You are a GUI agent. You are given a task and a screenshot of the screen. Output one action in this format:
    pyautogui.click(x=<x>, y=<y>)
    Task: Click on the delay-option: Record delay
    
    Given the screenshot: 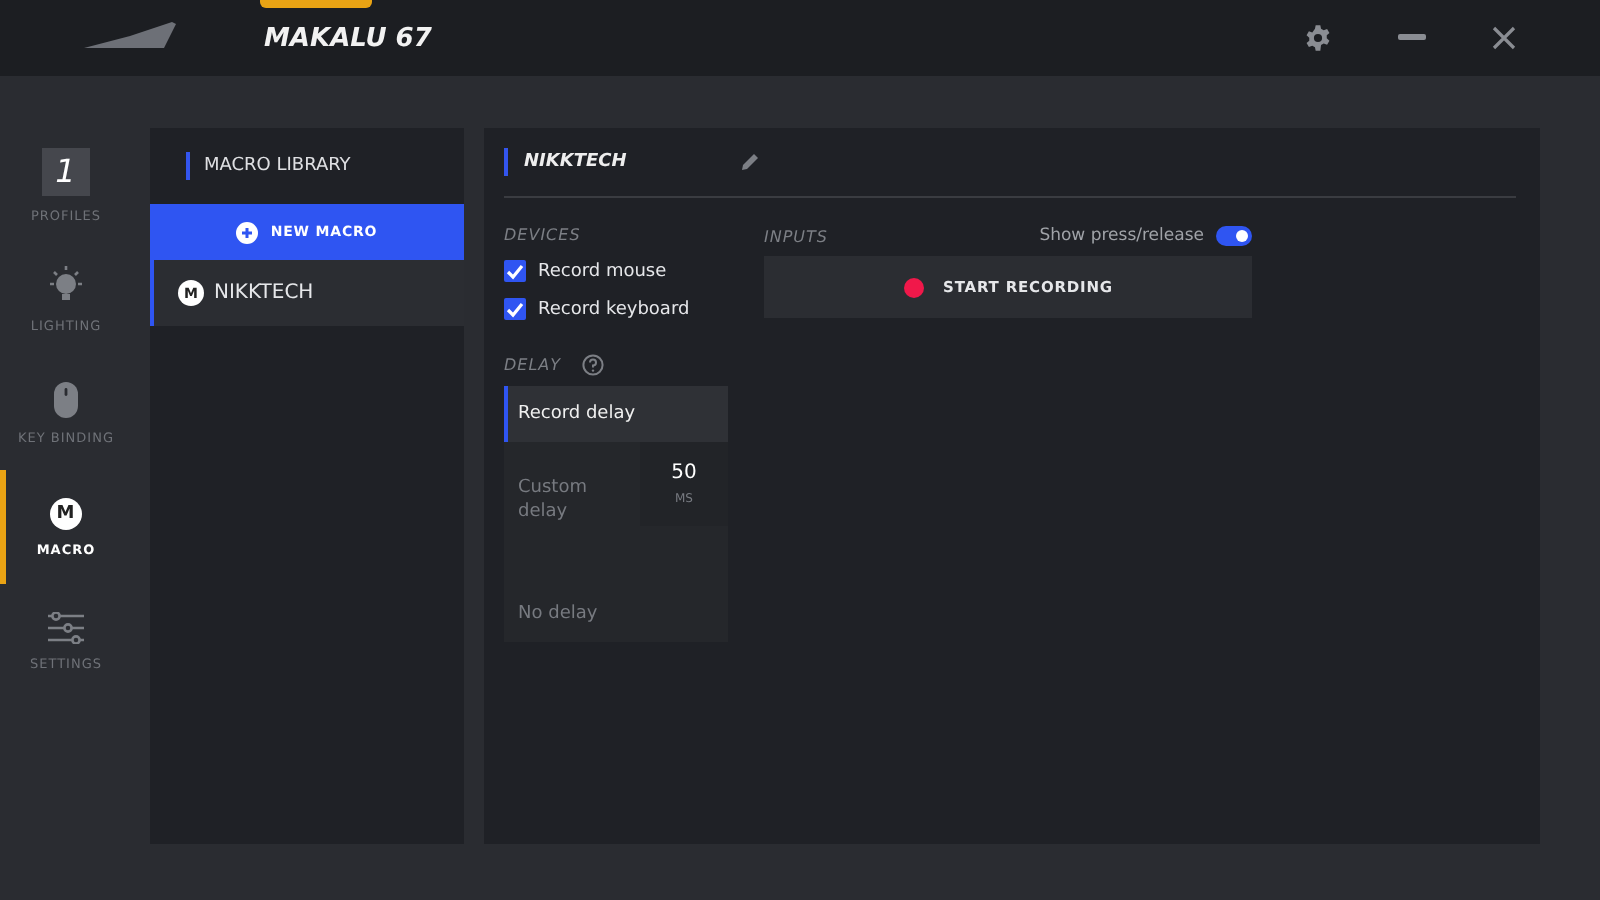 What is the action you would take?
    pyautogui.click(x=616, y=414)
    